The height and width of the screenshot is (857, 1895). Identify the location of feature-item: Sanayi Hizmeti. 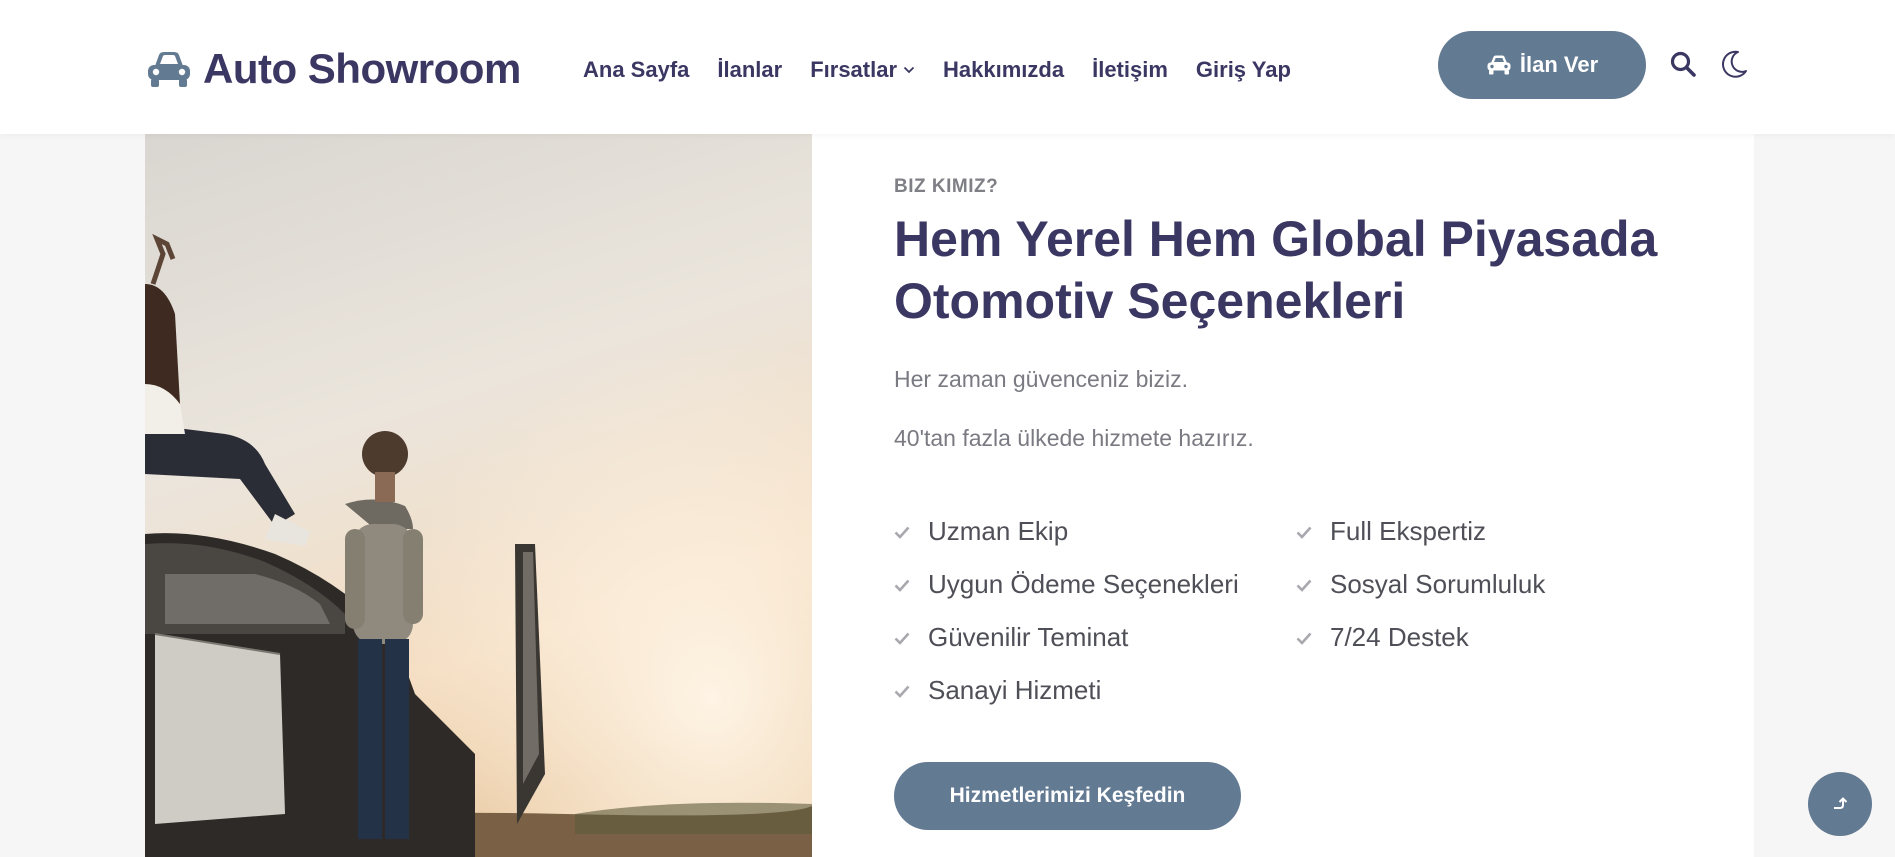
(1095, 690).